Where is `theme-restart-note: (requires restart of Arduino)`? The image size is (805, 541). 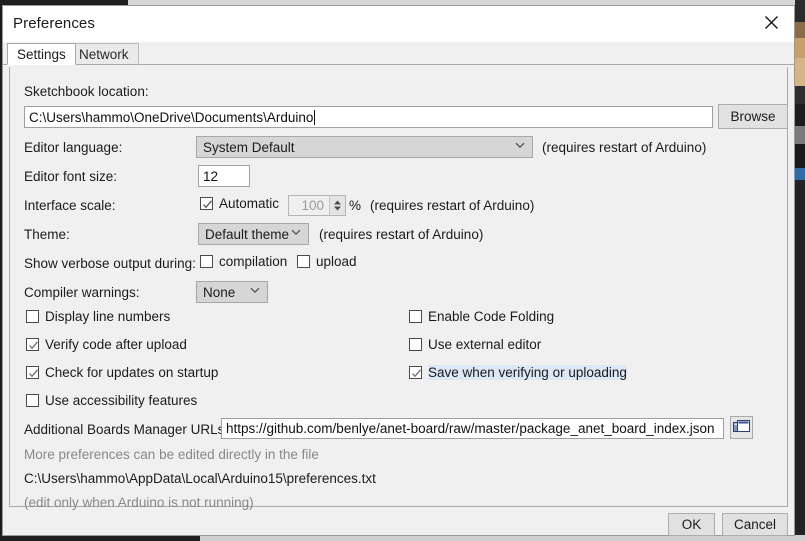 theme-restart-note: (requires restart of Arduino) is located at coordinates (401, 234).